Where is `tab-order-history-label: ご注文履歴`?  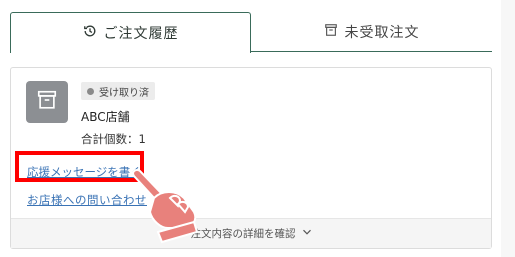
tab-order-history-label: ご注文履歴 is located at coordinates (141, 34).